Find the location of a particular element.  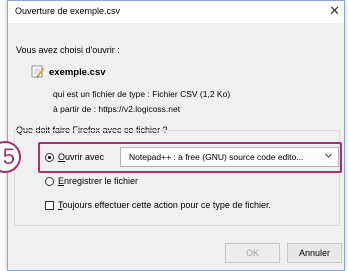

dialog-footer: OK Annuler is located at coordinates (176, 253).